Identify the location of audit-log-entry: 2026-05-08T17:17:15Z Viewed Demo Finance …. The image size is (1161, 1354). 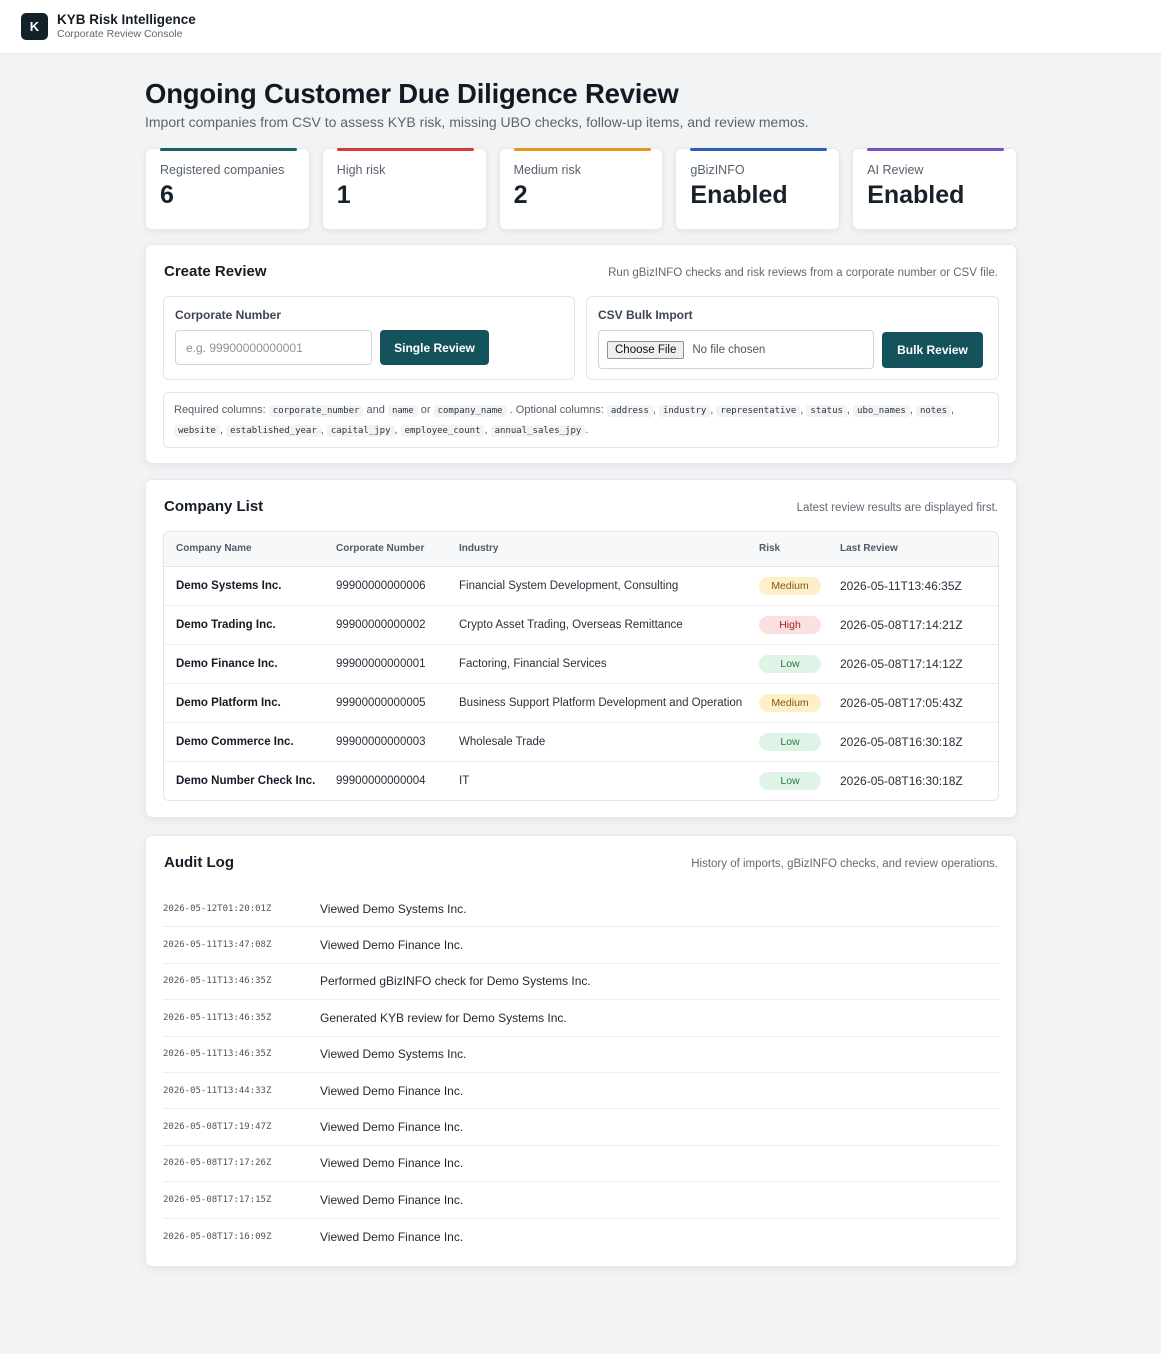
(581, 1200).